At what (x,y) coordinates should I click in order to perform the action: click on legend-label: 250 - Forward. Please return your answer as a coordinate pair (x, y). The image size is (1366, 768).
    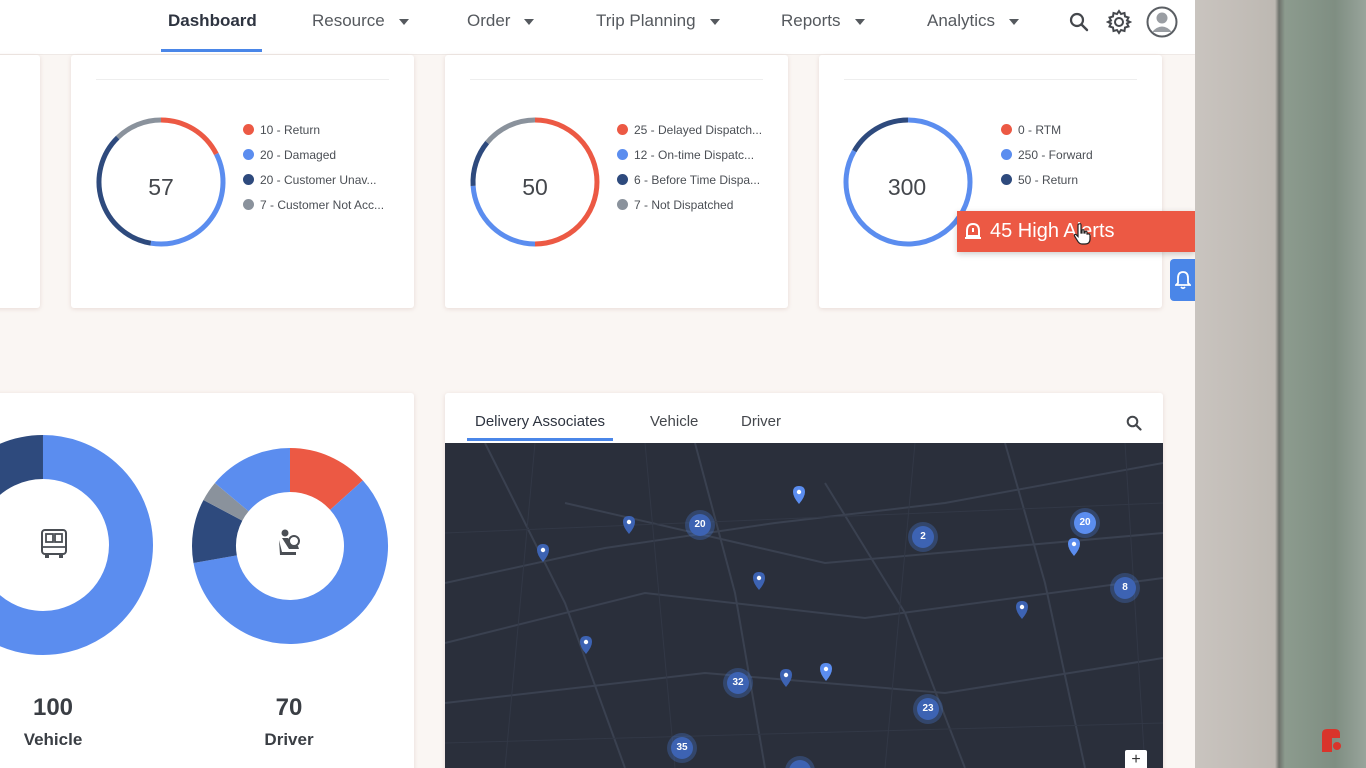
    Looking at the image, I should click on (1055, 155).